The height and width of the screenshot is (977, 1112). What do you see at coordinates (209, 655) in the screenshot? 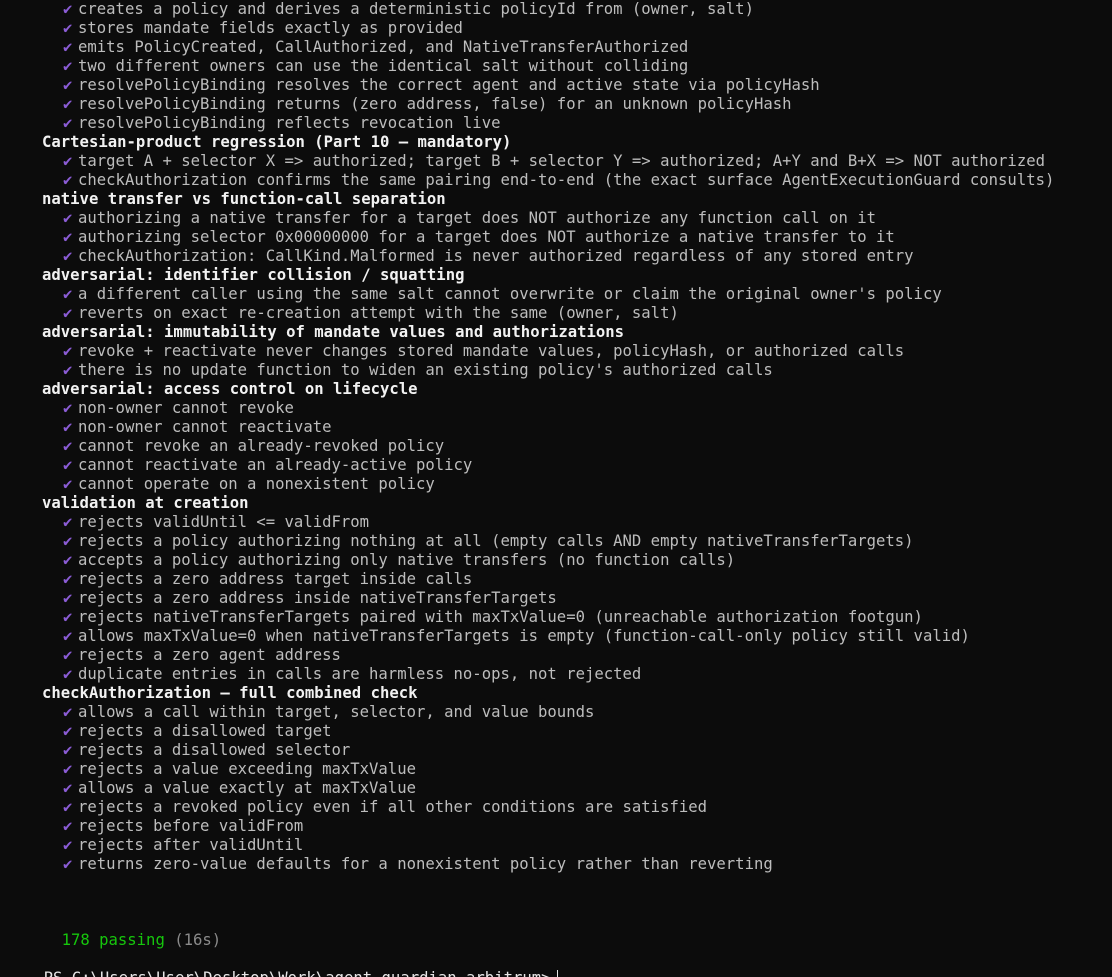
I see `test-title: rejects a zero agent address` at bounding box center [209, 655].